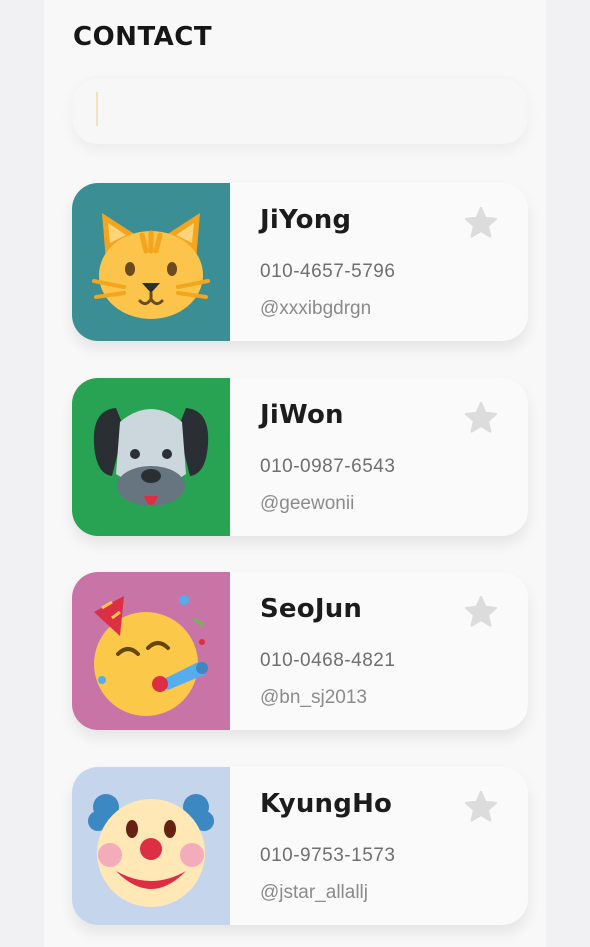 The height and width of the screenshot is (947, 590). What do you see at coordinates (151, 846) in the screenshot?
I see `clown-face-icon` at bounding box center [151, 846].